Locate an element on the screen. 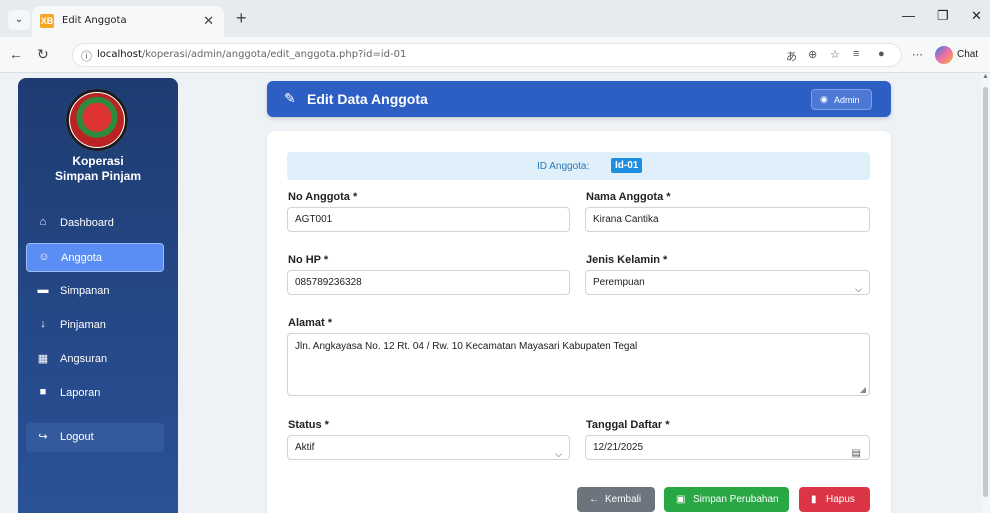 This screenshot has height=513, width=990. reload-icon: ↻ is located at coordinates (43, 54).